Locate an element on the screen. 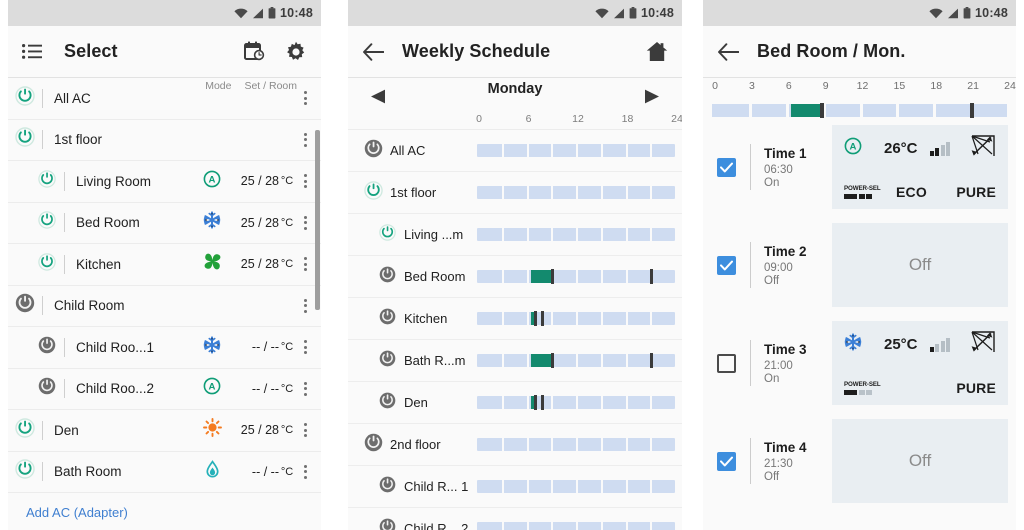 This screenshot has width=1024, height=530. time-entry-card: Time 1 06:30 On A 26°C POWER-SEL ECO PURE is located at coordinates (859, 167).